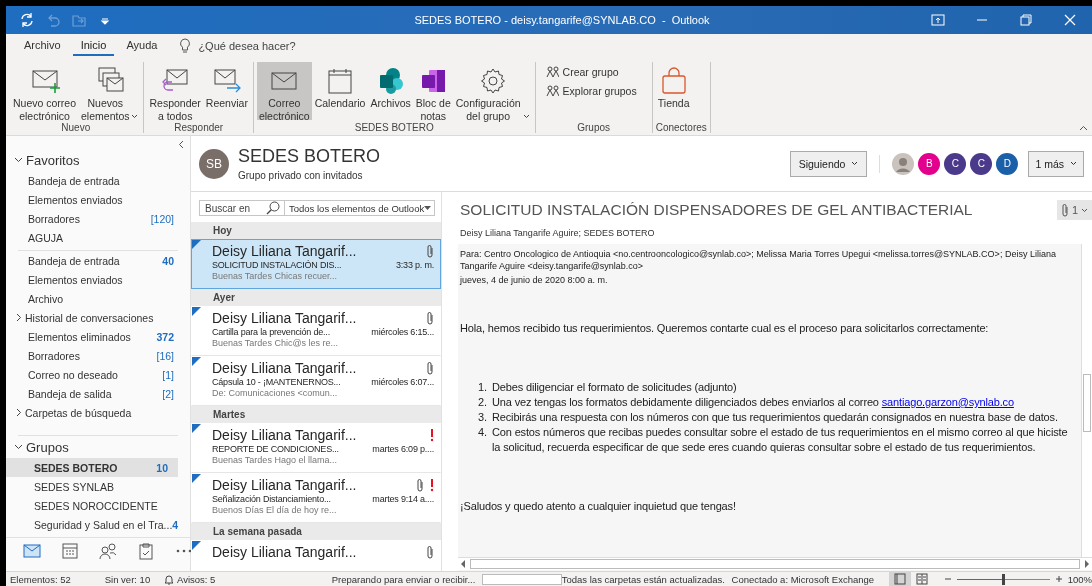 This screenshot has width=1092, height=586. I want to click on list-number: 1., so click(483, 387).